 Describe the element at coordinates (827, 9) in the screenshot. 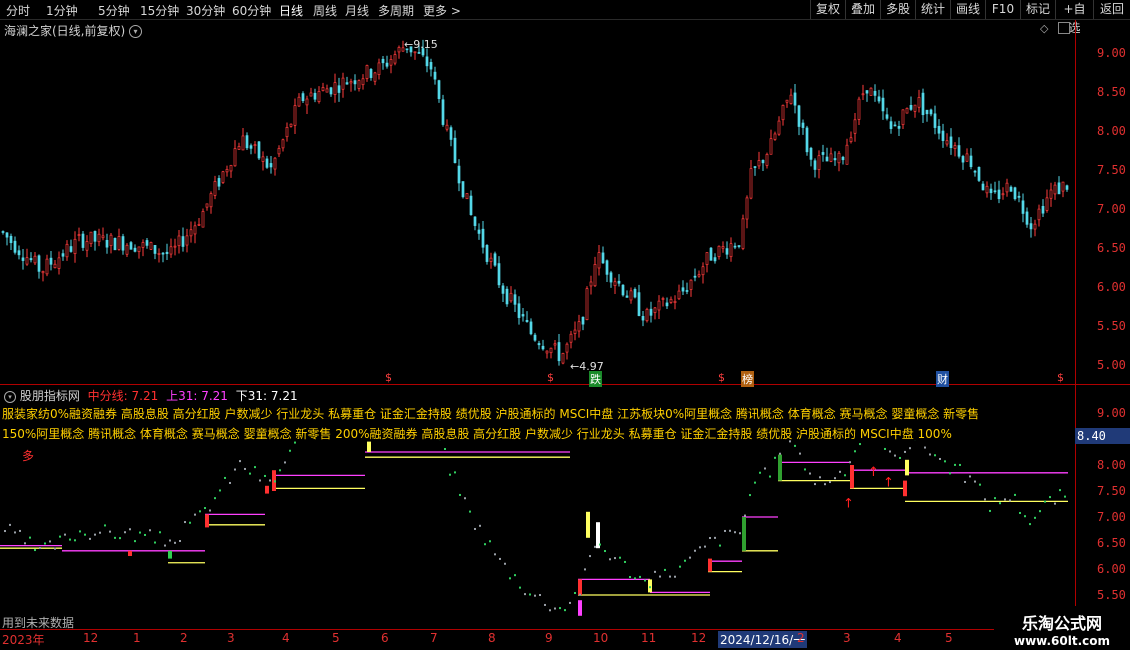

I see `fuquan-button: 复权` at that location.